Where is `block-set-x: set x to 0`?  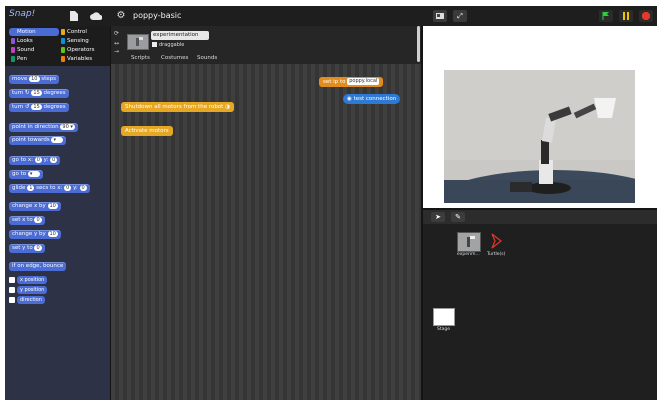
block-set-x: set x to 0 is located at coordinates (27, 220).